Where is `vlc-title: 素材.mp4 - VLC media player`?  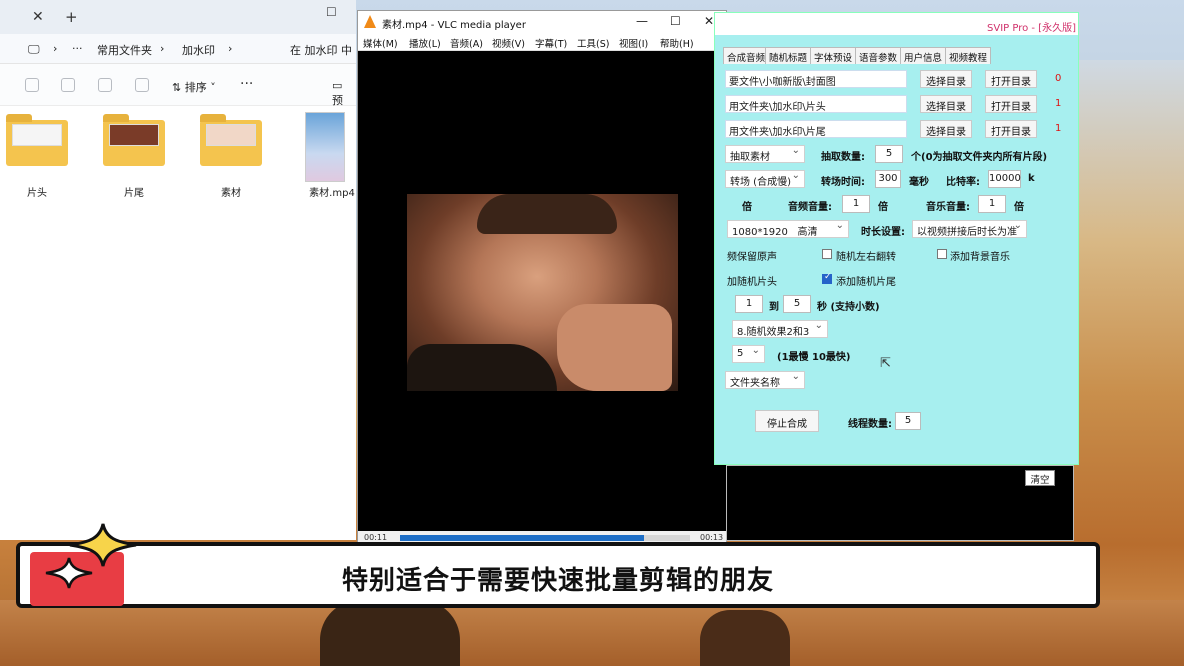
vlc-title: 素材.mp4 - VLC media player is located at coordinates (454, 25).